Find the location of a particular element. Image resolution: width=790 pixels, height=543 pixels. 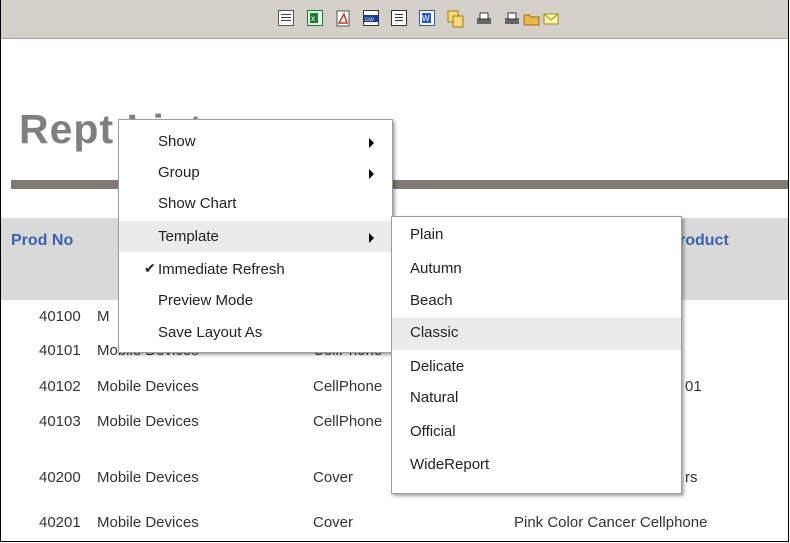

template-item-autumn: Autumn is located at coordinates (536, 270).